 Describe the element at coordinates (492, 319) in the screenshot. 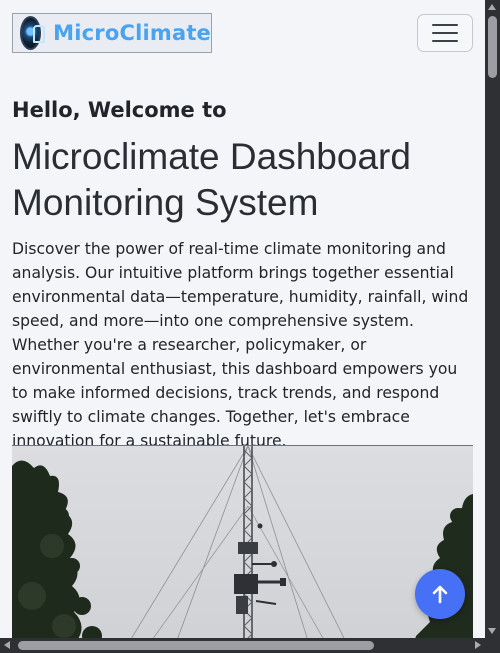

I see `vertical-scrollbar` at that location.